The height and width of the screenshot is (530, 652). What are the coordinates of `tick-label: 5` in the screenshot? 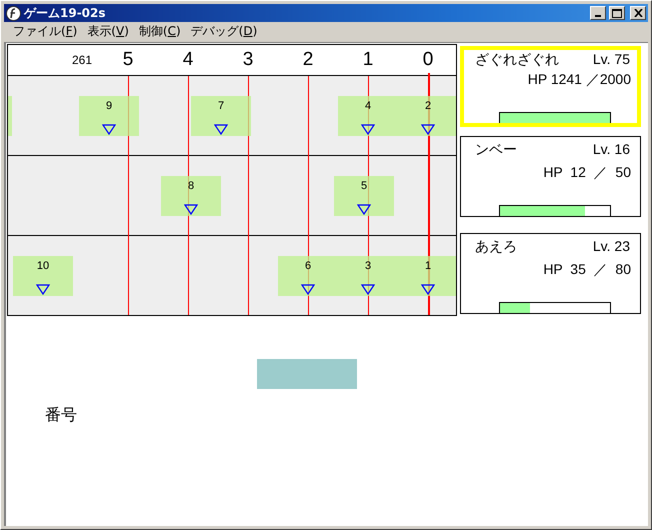 It's located at (128, 60).